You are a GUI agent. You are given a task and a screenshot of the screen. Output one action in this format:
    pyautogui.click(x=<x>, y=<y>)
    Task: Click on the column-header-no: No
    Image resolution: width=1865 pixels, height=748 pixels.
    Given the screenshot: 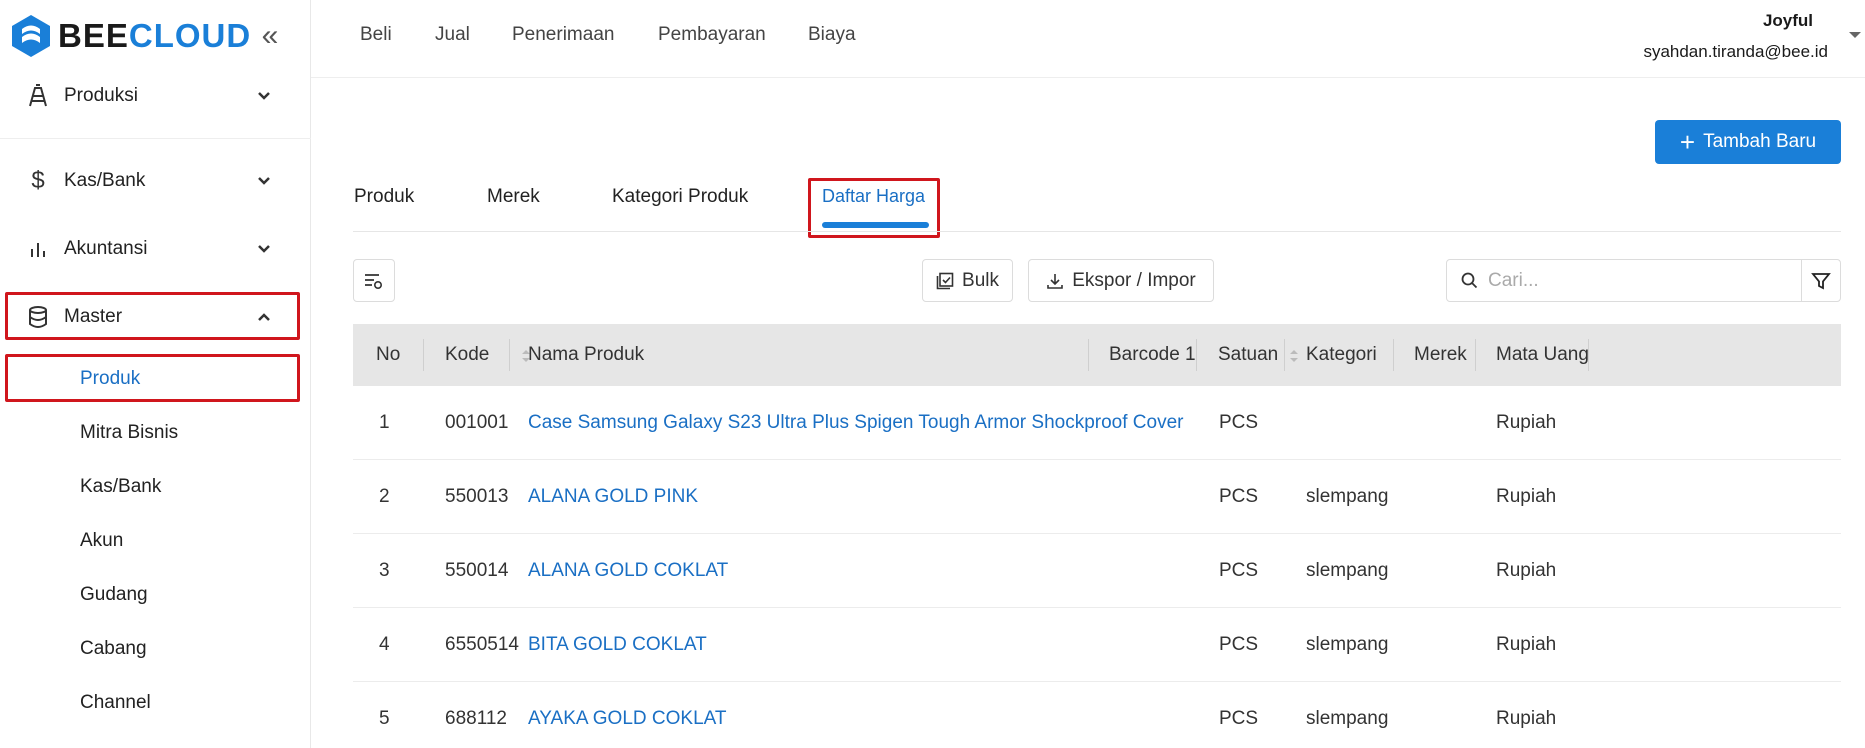 What is the action you would take?
    pyautogui.click(x=388, y=354)
    